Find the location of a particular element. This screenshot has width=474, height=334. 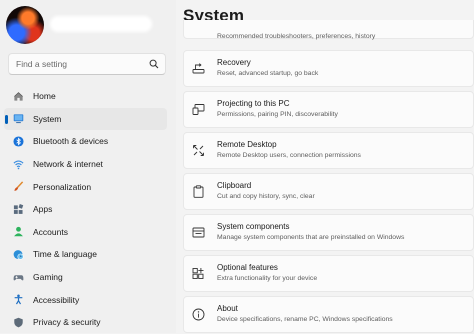

sidebar-item-label: Accounts is located at coordinates (50, 231).